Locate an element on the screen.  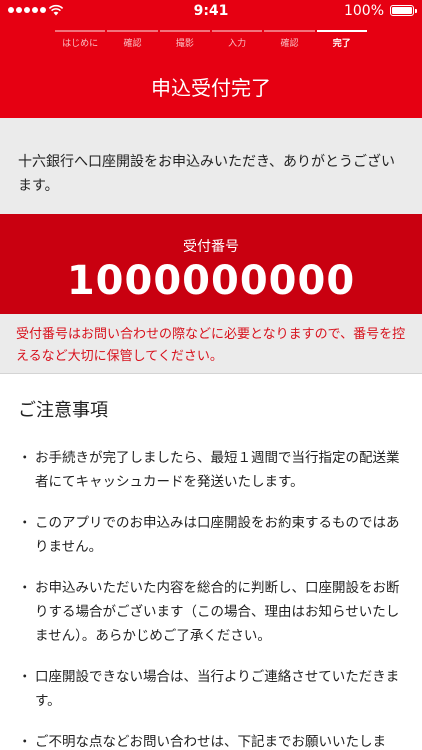
step-3: 撮影 is located at coordinates (184, 40).